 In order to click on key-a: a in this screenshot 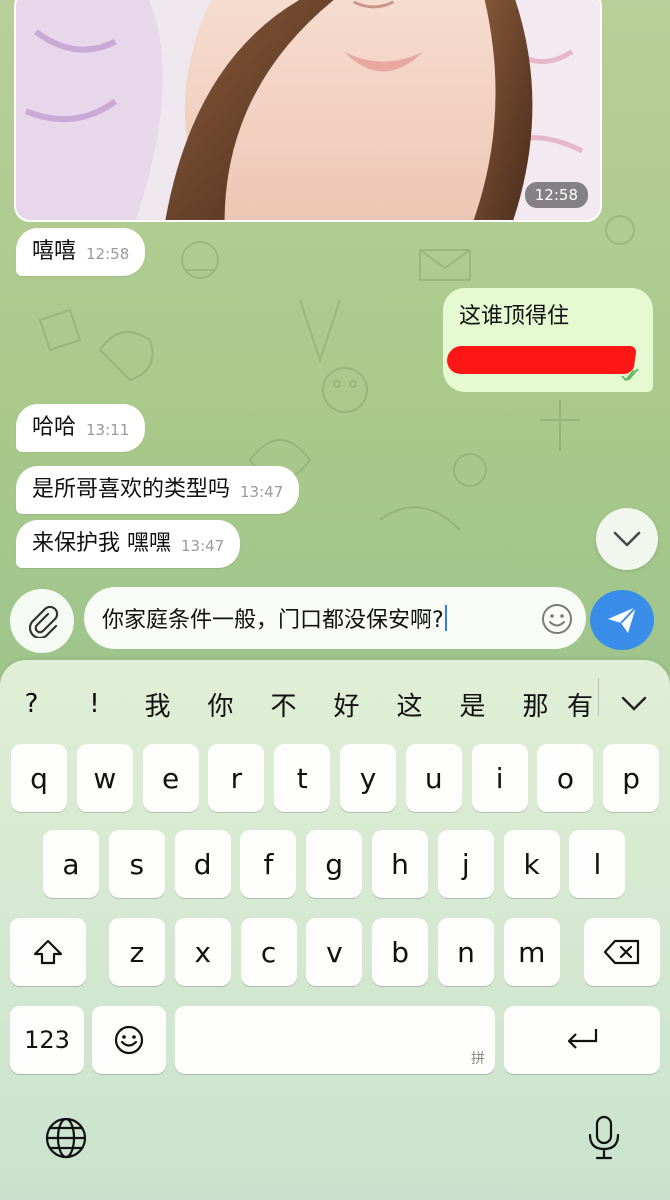, I will do `click(71, 864)`.